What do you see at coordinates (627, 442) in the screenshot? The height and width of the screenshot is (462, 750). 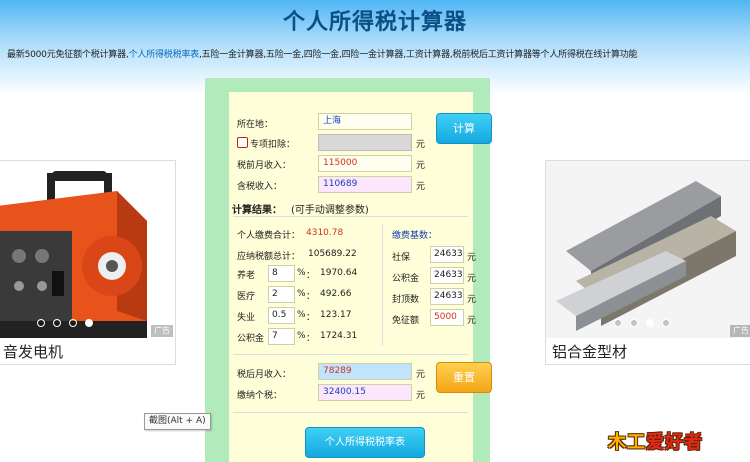 I see `logo-text: 木工` at bounding box center [627, 442].